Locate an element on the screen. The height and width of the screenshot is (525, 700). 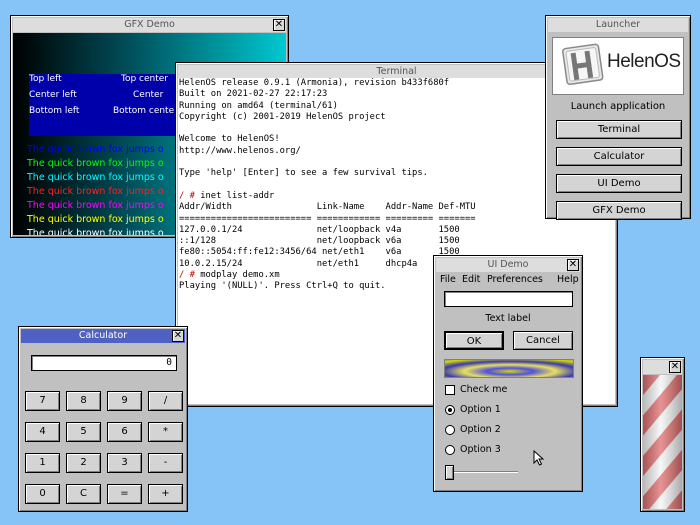
calculator-title: Calculator is located at coordinates (103, 335).